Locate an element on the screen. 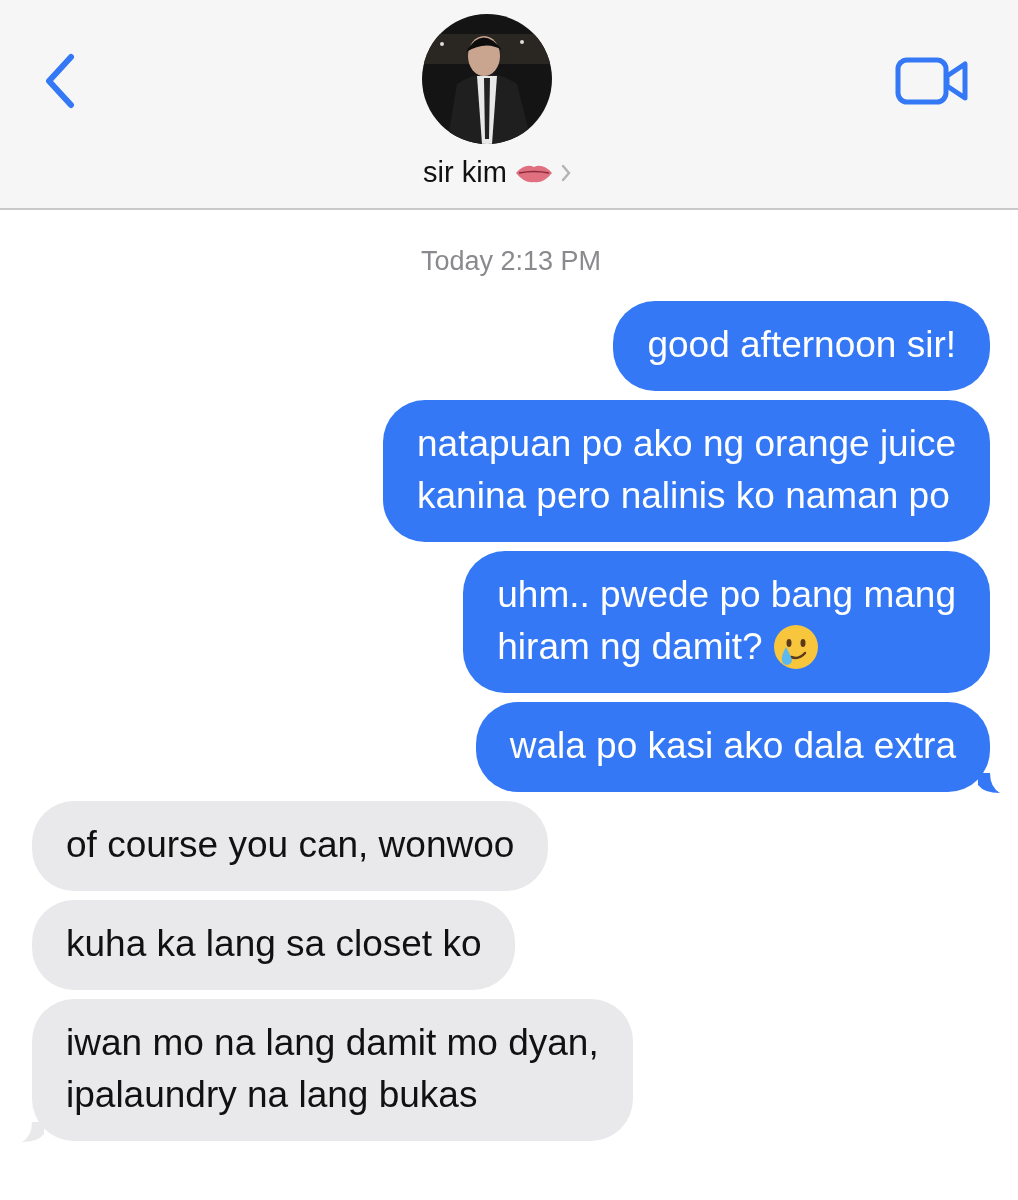 The image size is (1018, 1200). message-line: kuha ka lang sa closet ko is located at coordinates (274, 944).